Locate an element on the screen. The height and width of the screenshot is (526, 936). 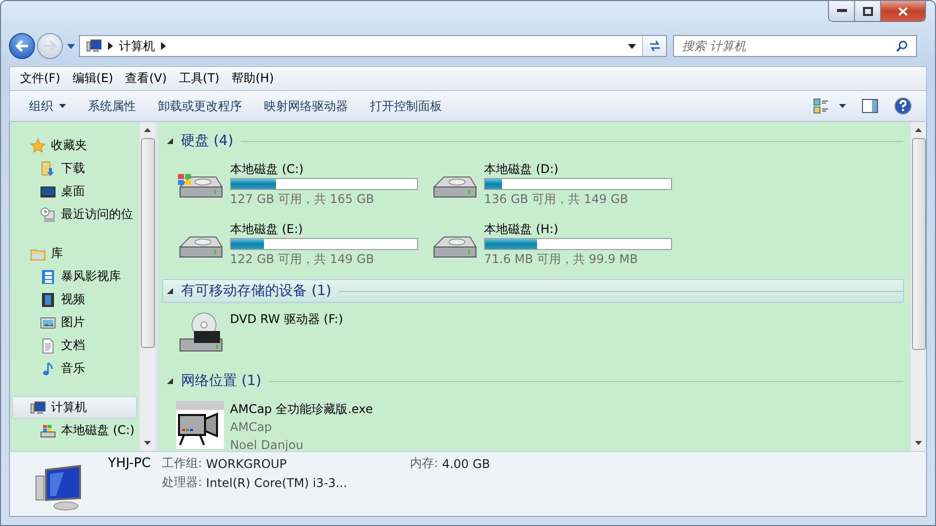
maximize-button is located at coordinates (868, 11).